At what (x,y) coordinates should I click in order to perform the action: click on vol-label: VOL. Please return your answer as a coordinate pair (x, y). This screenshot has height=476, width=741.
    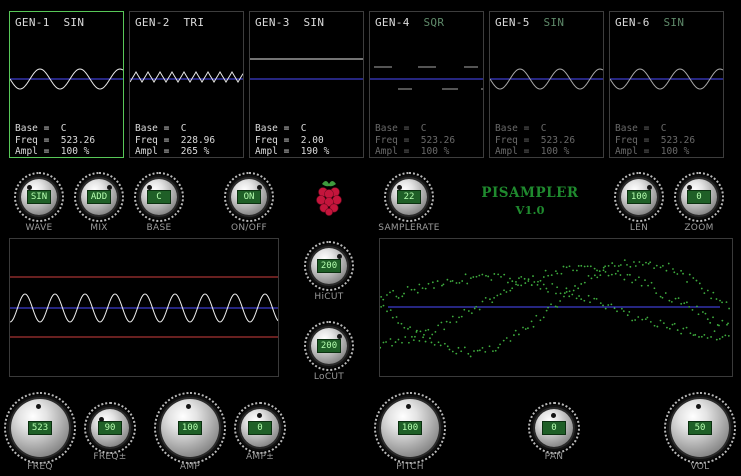
    Looking at the image, I should click on (700, 467).